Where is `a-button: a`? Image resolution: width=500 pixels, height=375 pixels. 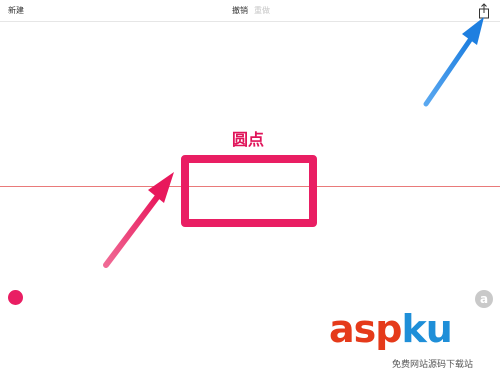 a-button: a is located at coordinates (484, 299).